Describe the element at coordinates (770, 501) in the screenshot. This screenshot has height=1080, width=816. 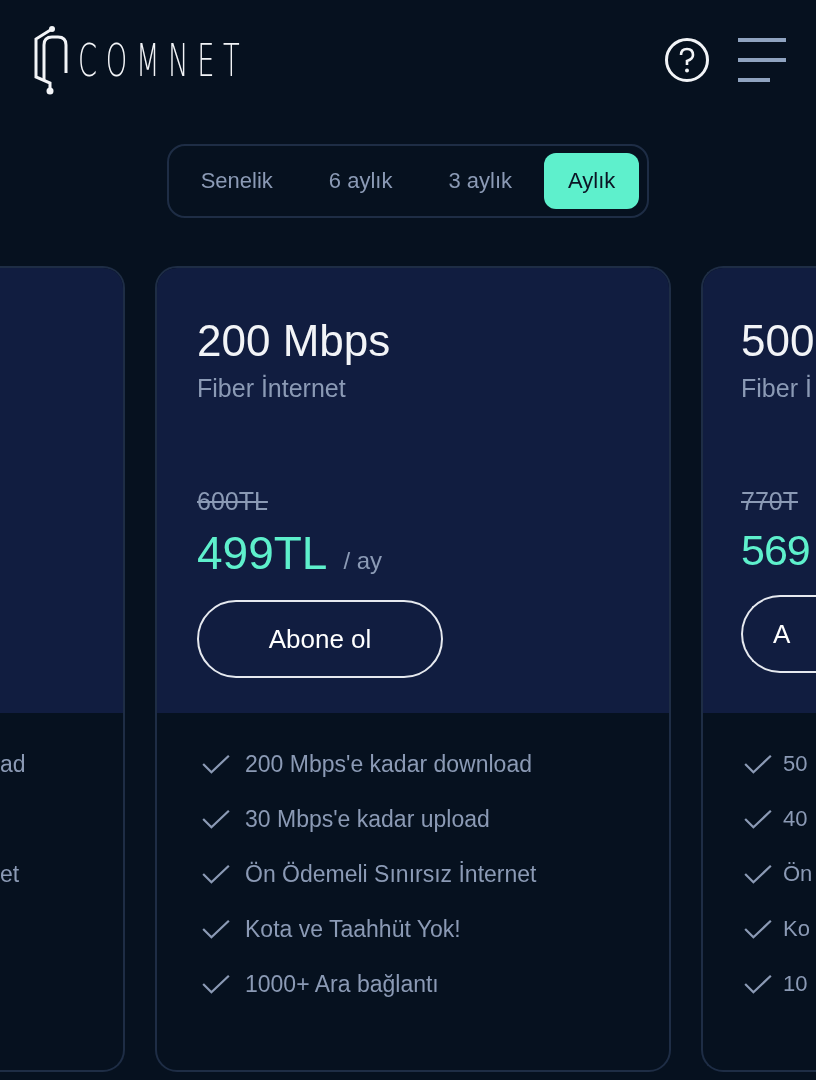
I see `old-price: 770T` at that location.